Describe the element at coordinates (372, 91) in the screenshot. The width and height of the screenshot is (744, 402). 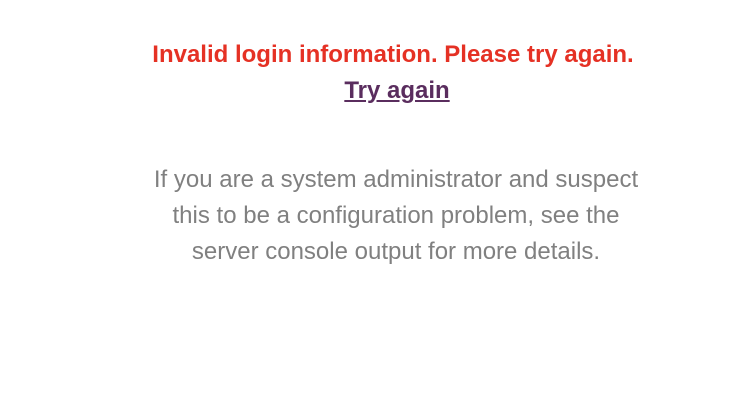
I see `try-again-link: Try again` at that location.